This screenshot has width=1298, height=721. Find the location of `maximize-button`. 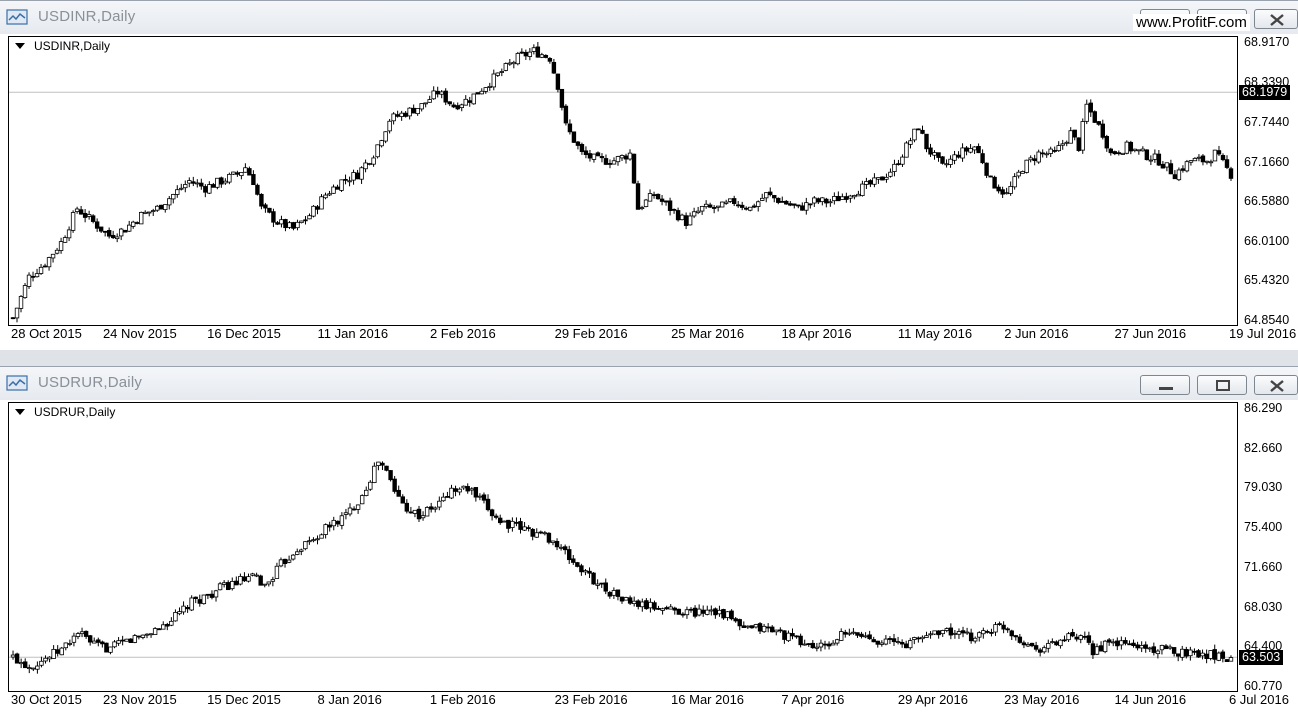

maximize-button is located at coordinates (1222, 385).